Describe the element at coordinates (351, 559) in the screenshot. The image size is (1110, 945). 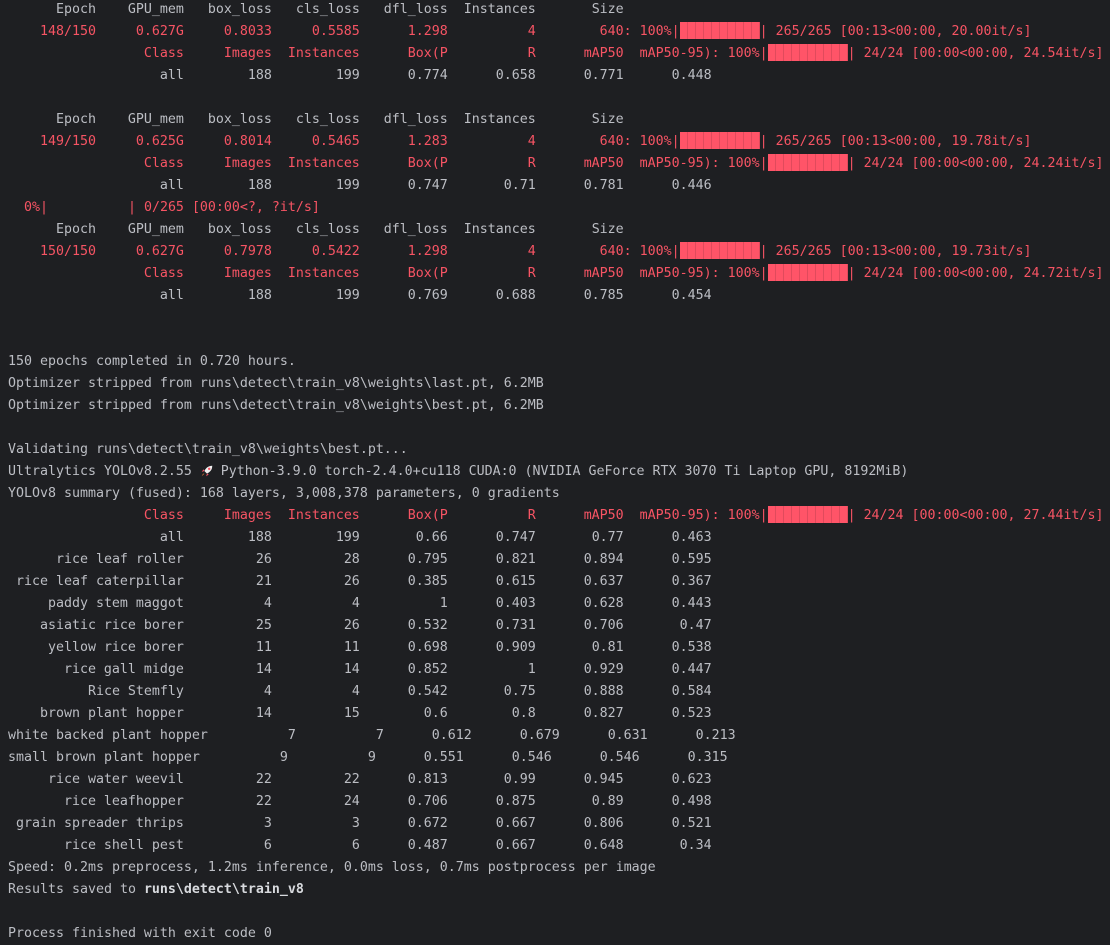
I see `final-val-cell: 28` at that location.